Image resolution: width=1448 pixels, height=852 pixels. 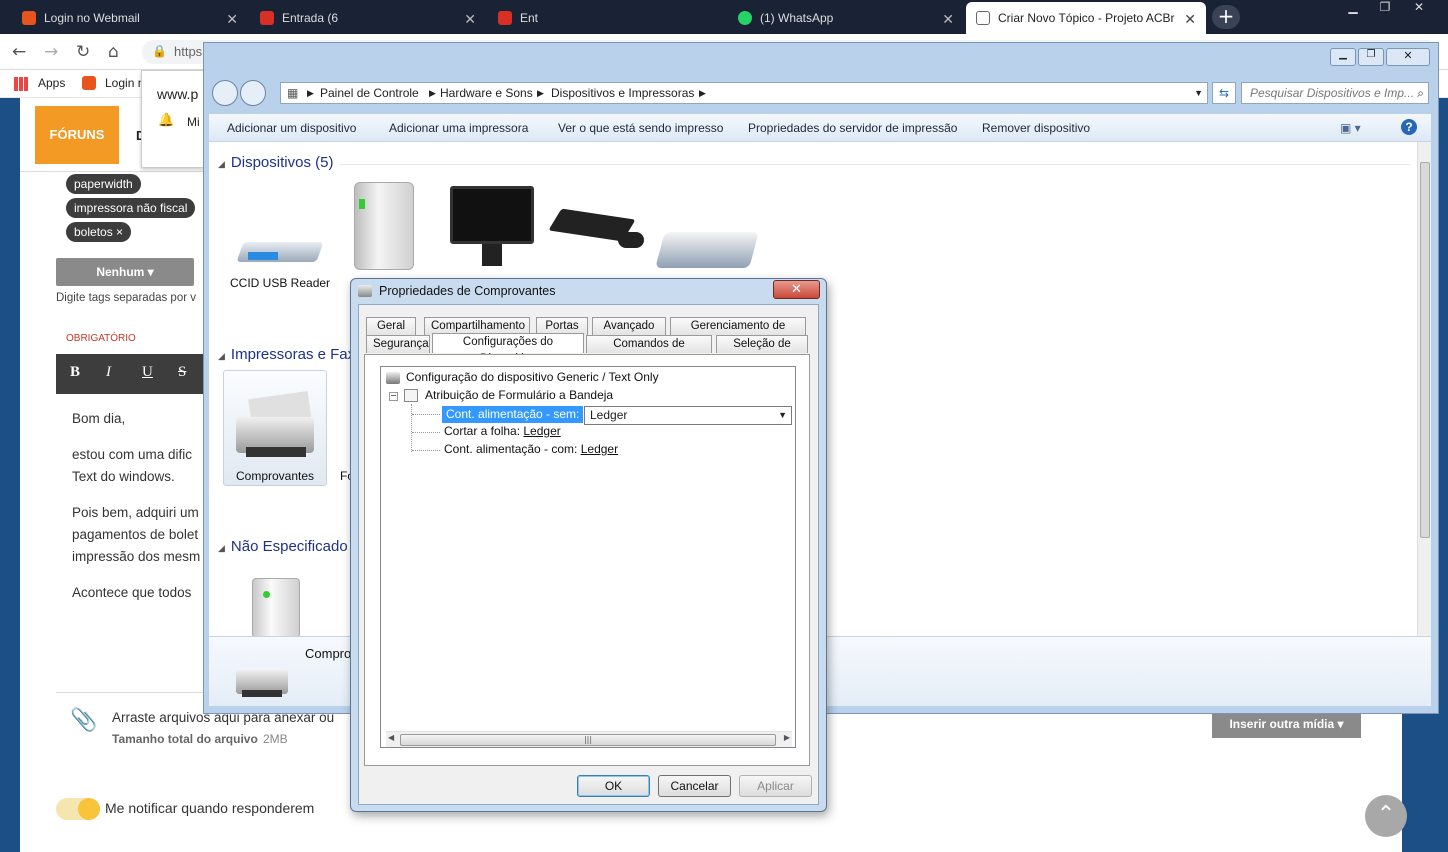 What do you see at coordinates (398, 344) in the screenshot?
I see `tab-seguranca: Segurança` at bounding box center [398, 344].